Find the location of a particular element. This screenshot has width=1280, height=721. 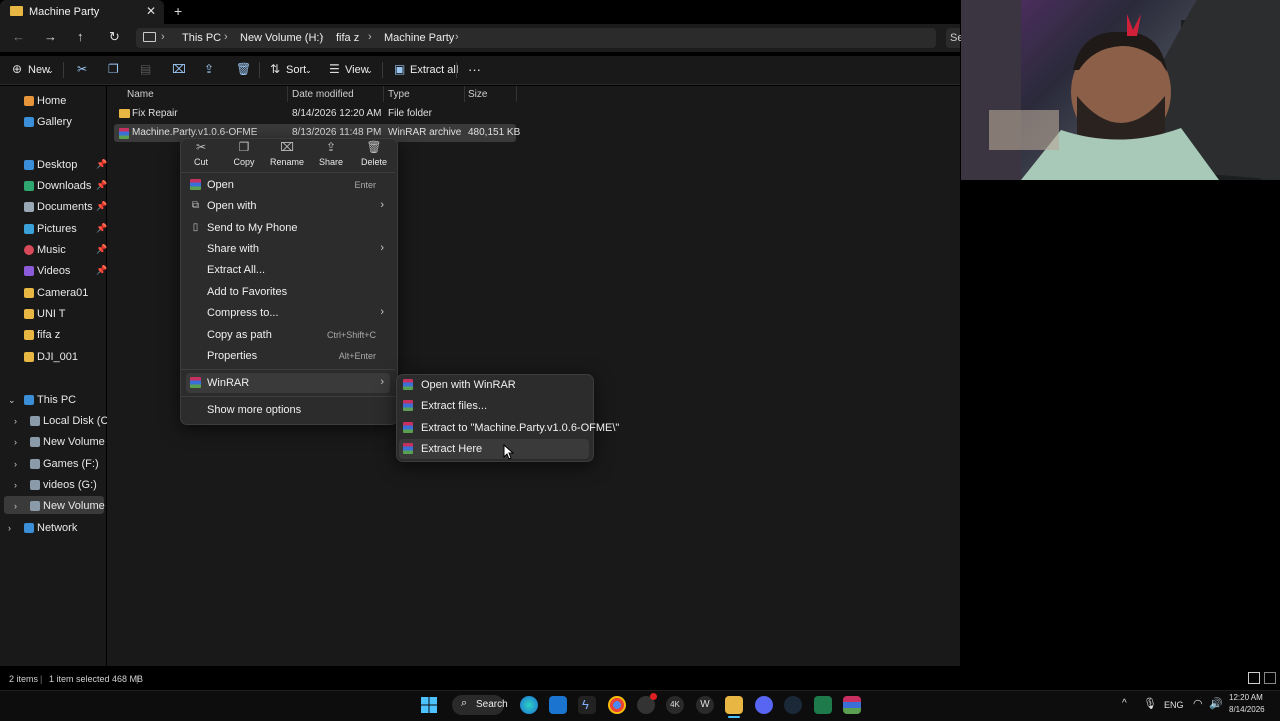

refresh-icon: ↻ is located at coordinates (114, 37).